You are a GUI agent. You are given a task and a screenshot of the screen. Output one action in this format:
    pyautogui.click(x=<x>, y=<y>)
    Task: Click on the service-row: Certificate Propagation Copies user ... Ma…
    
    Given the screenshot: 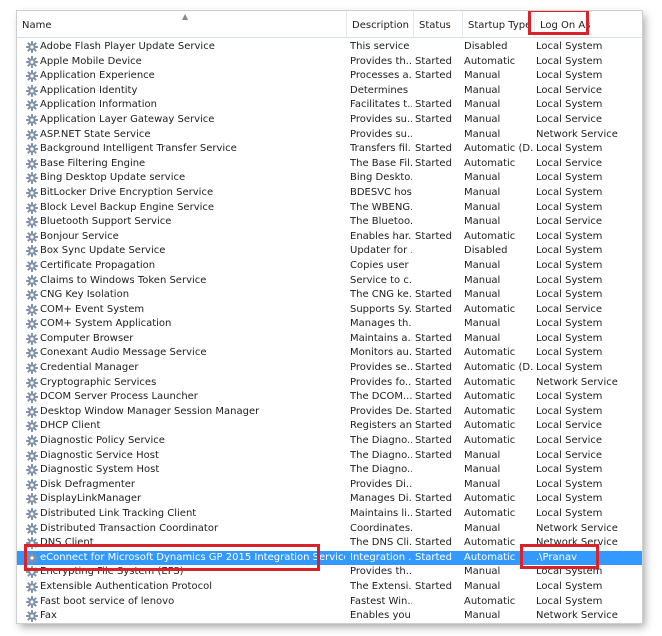 What is the action you would take?
    pyautogui.click(x=329, y=266)
    